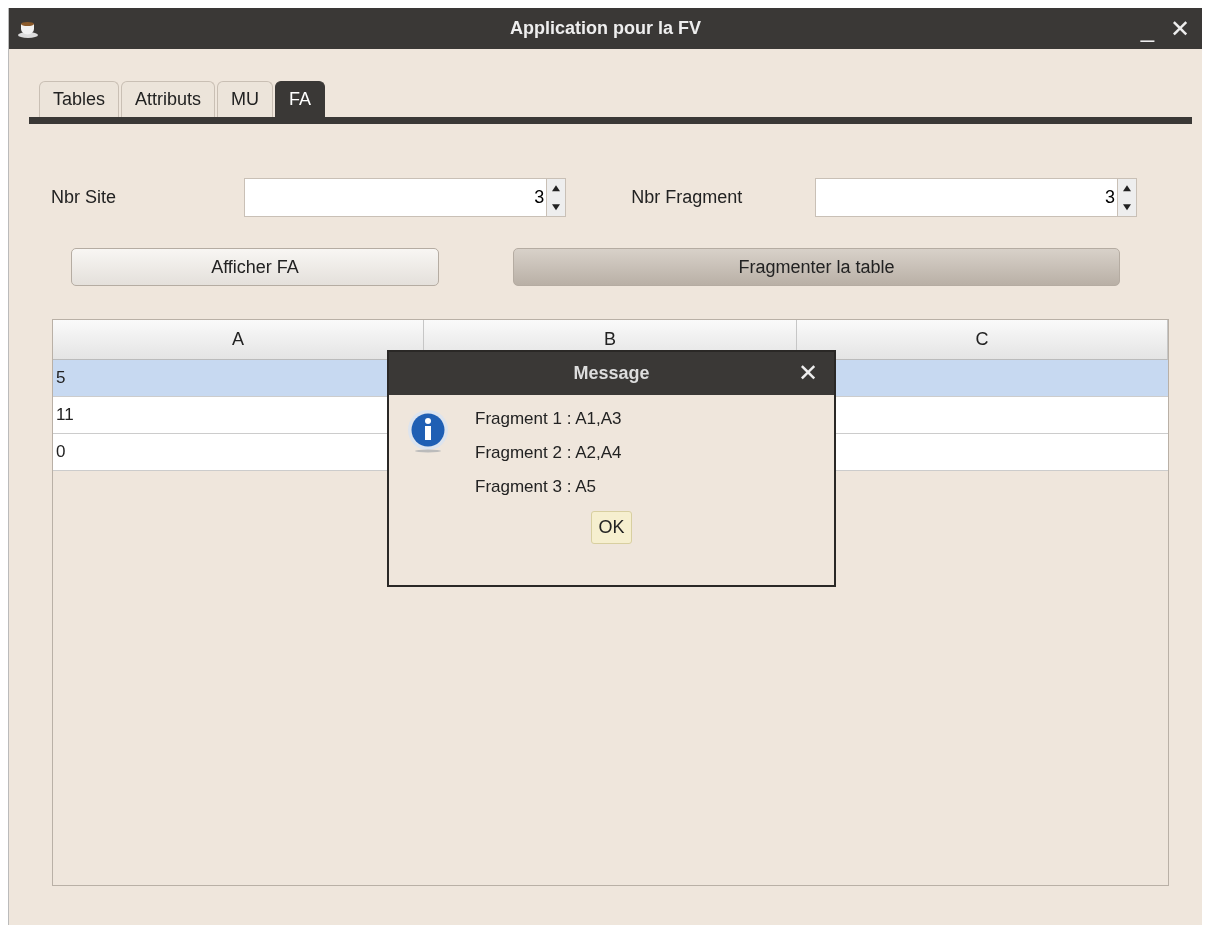  Describe the element at coordinates (605, 28) in the screenshot. I see `window-title: Application pour la FV` at that location.